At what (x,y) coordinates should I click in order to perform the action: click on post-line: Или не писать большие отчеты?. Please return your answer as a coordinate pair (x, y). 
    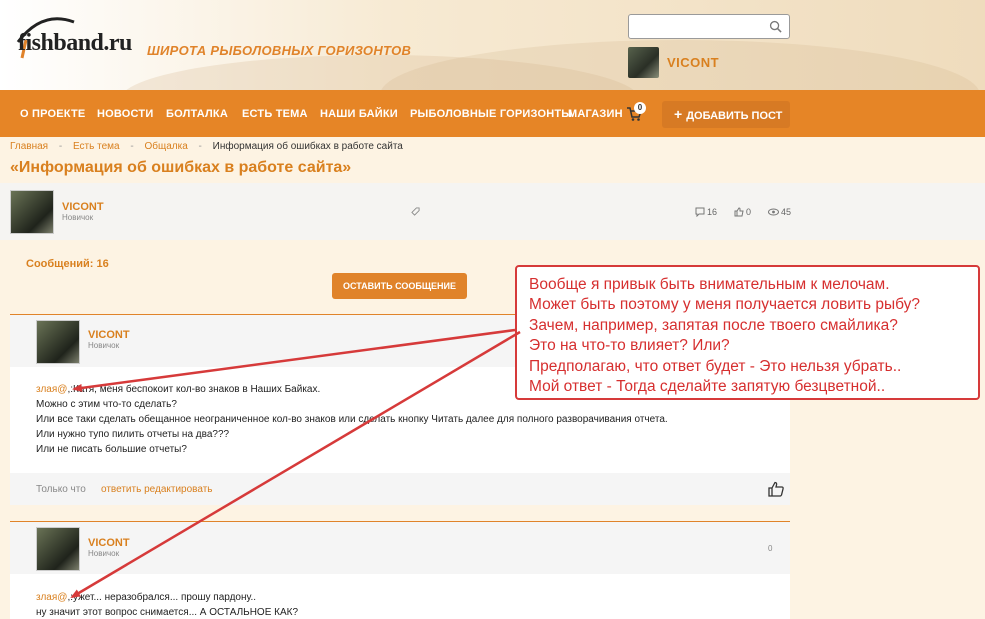
    Looking at the image, I should click on (111, 449).